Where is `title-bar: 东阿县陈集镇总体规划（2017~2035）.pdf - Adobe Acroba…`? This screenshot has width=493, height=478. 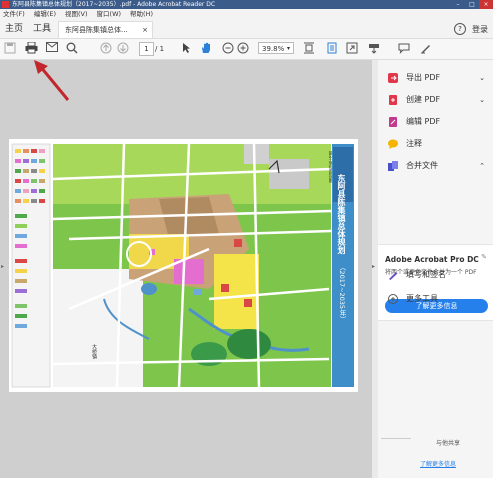
title-bar: 东阿县陈集镇总体规划（2017~2035）.pdf - Adobe Acroba… is located at coordinates (246, 4).